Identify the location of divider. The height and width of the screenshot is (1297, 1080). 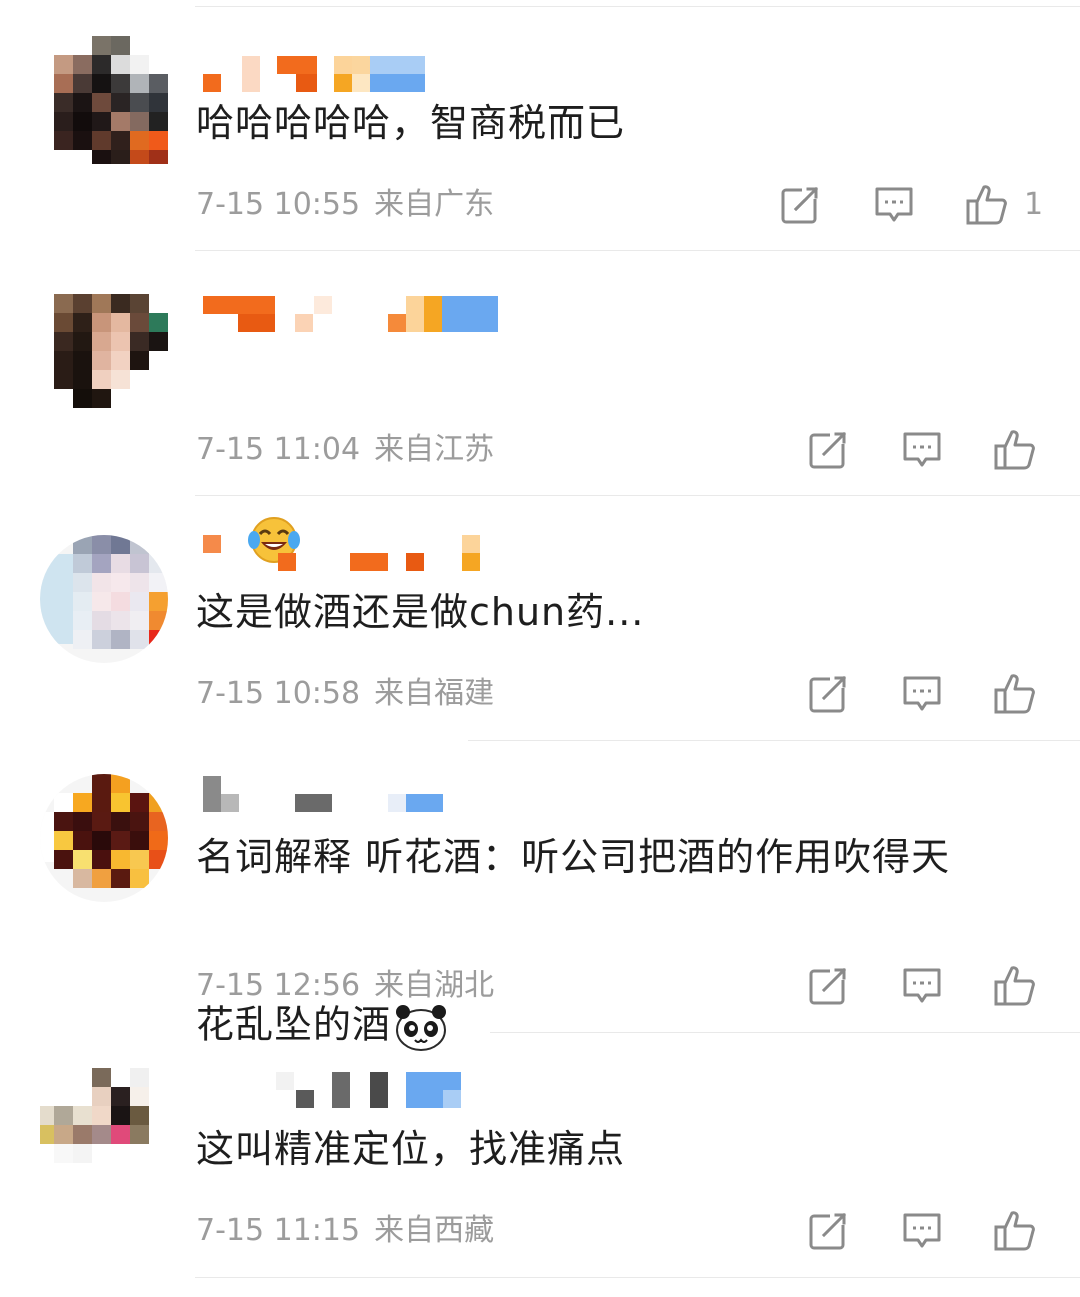
(637, 1277).